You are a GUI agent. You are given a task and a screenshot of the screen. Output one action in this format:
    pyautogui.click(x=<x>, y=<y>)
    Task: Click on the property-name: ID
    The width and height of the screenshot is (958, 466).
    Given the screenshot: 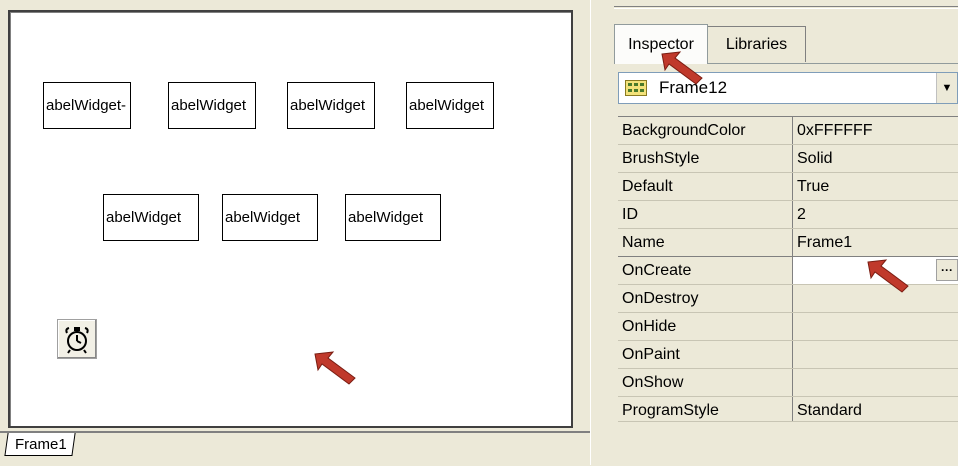 What is the action you would take?
    pyautogui.click(x=705, y=215)
    